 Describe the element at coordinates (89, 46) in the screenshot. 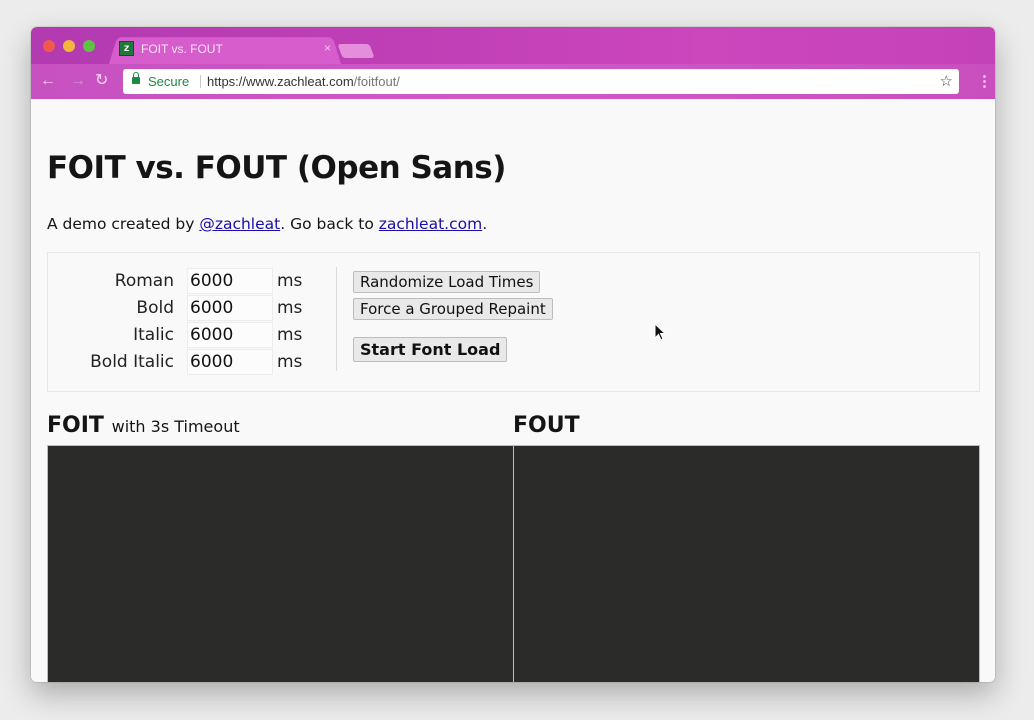

I see `window-maximize-button` at that location.